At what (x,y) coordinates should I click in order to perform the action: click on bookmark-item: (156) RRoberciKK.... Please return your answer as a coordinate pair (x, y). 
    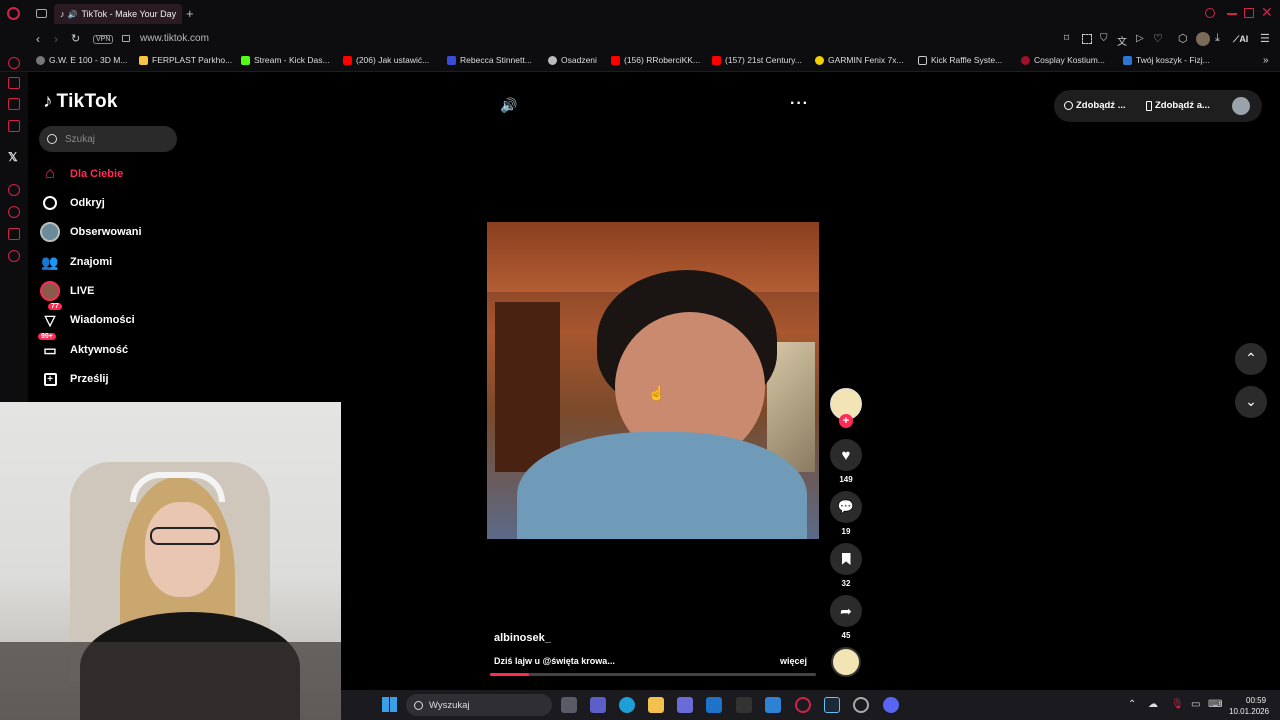
    Looking at the image, I should click on (655, 60).